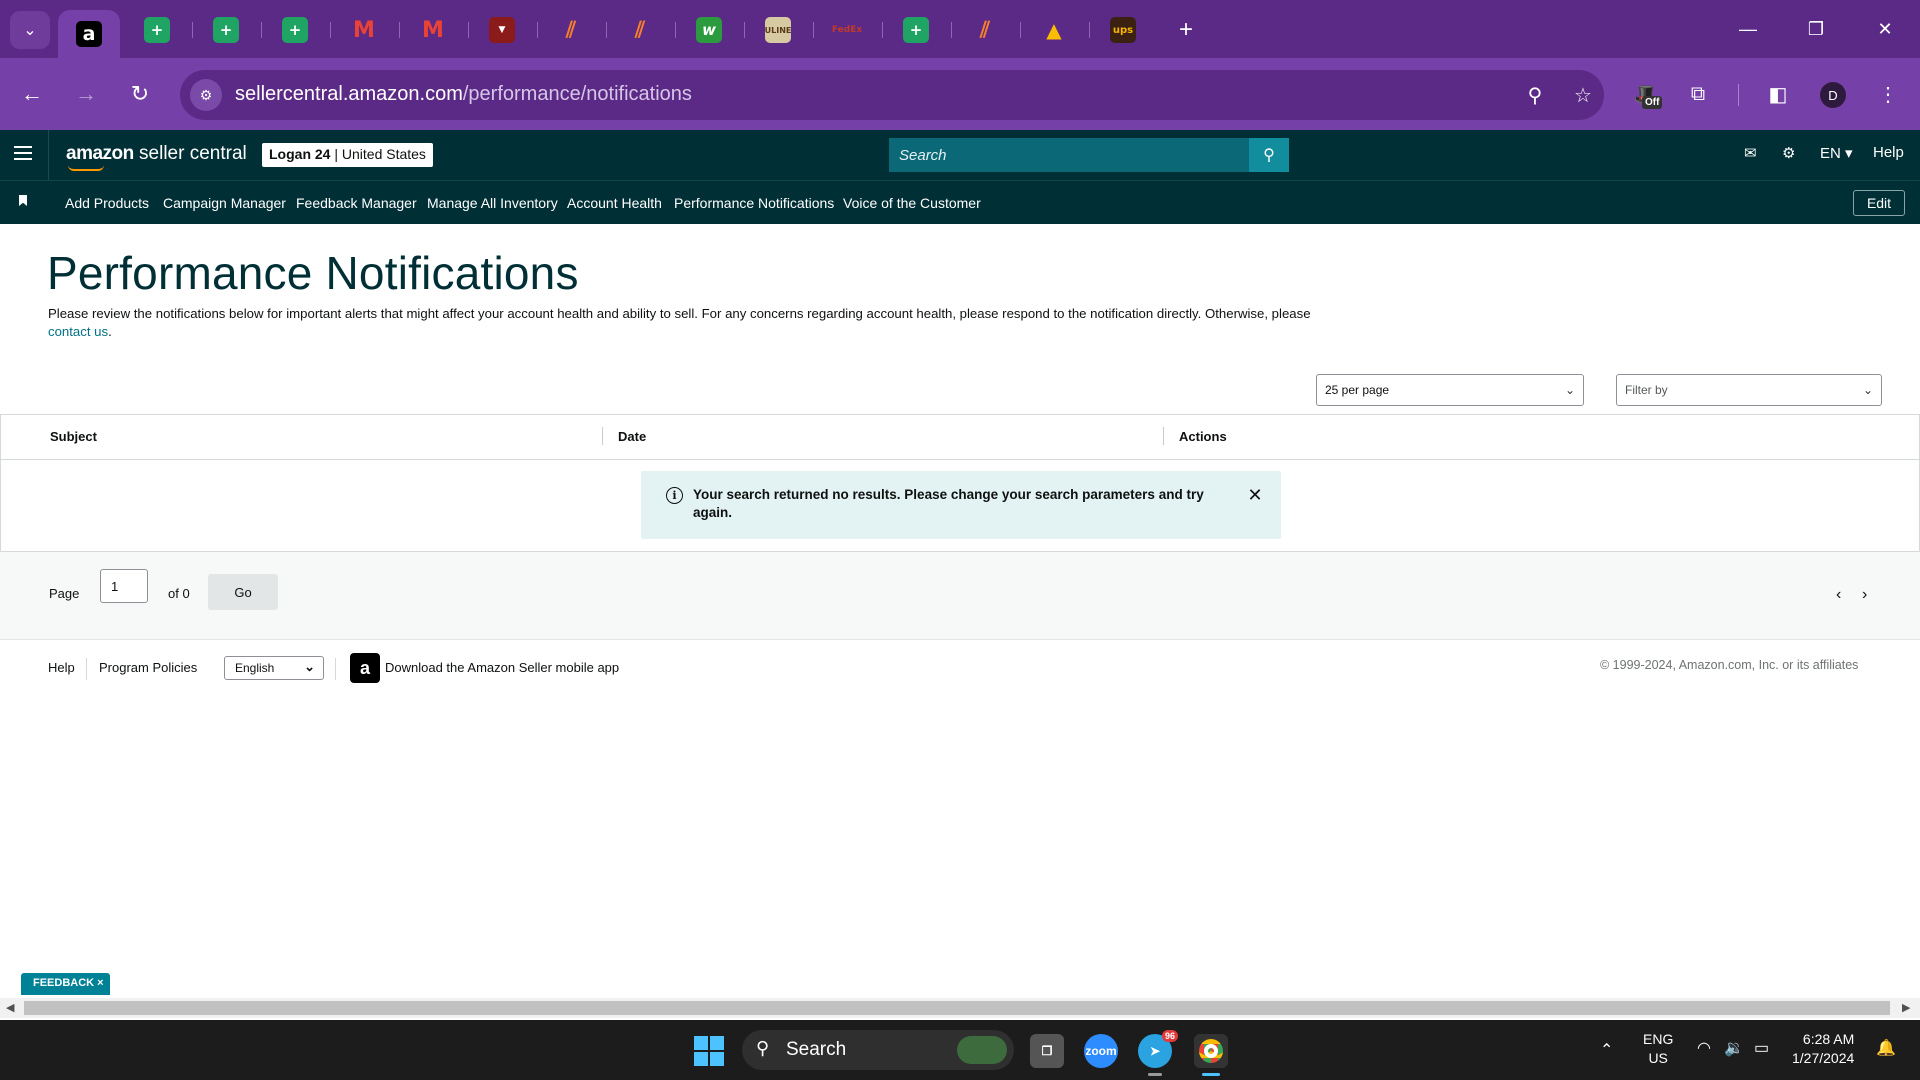 The image size is (1920, 1080). What do you see at coordinates (78, 331) in the screenshot?
I see `contact-us-link: contact us` at bounding box center [78, 331].